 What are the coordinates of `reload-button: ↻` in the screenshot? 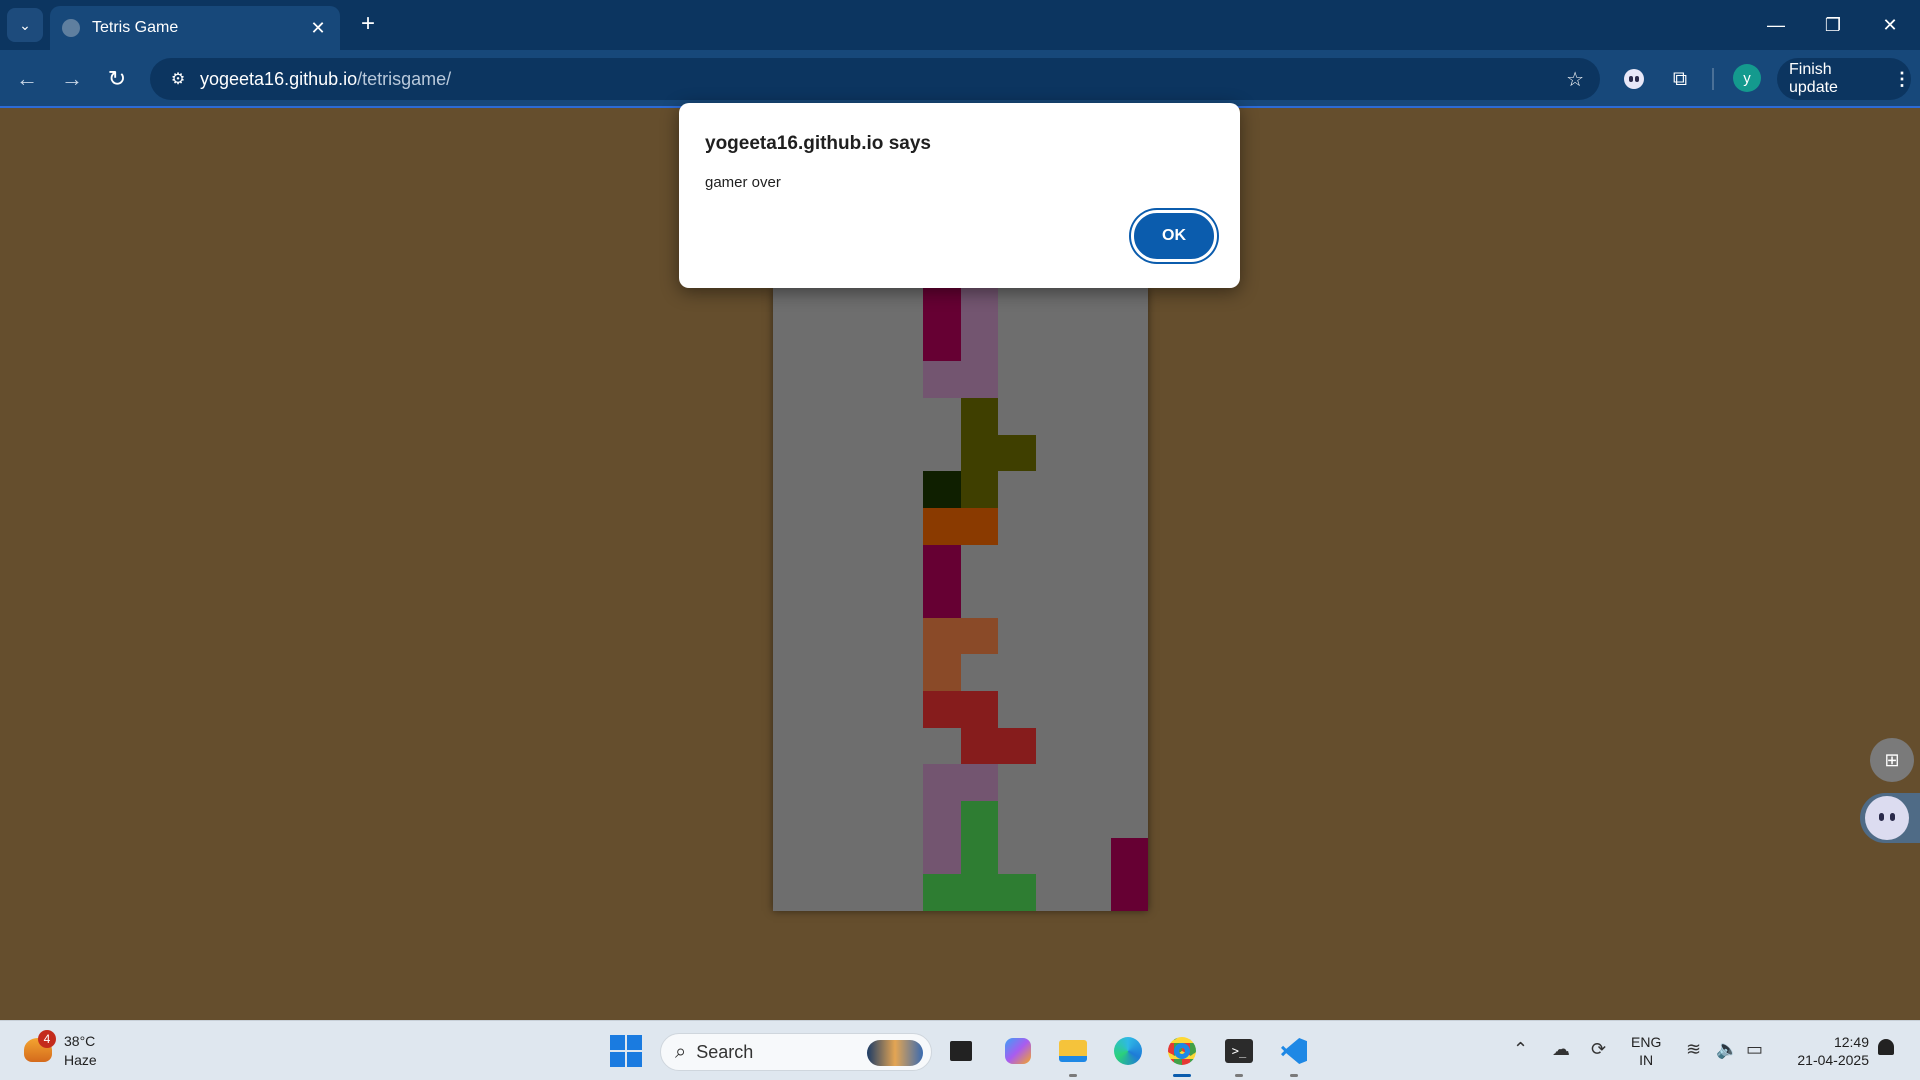 It's located at (117, 79).